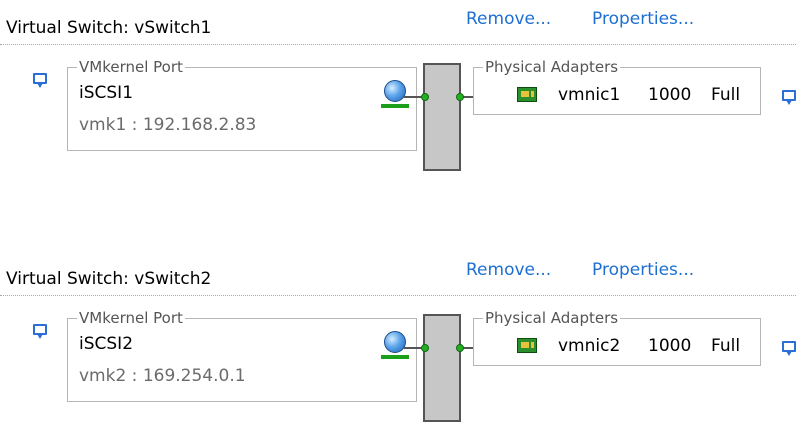 The image size is (796, 422). Describe the element at coordinates (109, 28) in the screenshot. I see `vswitch-title: Virtual Switch: vSwitch1` at that location.